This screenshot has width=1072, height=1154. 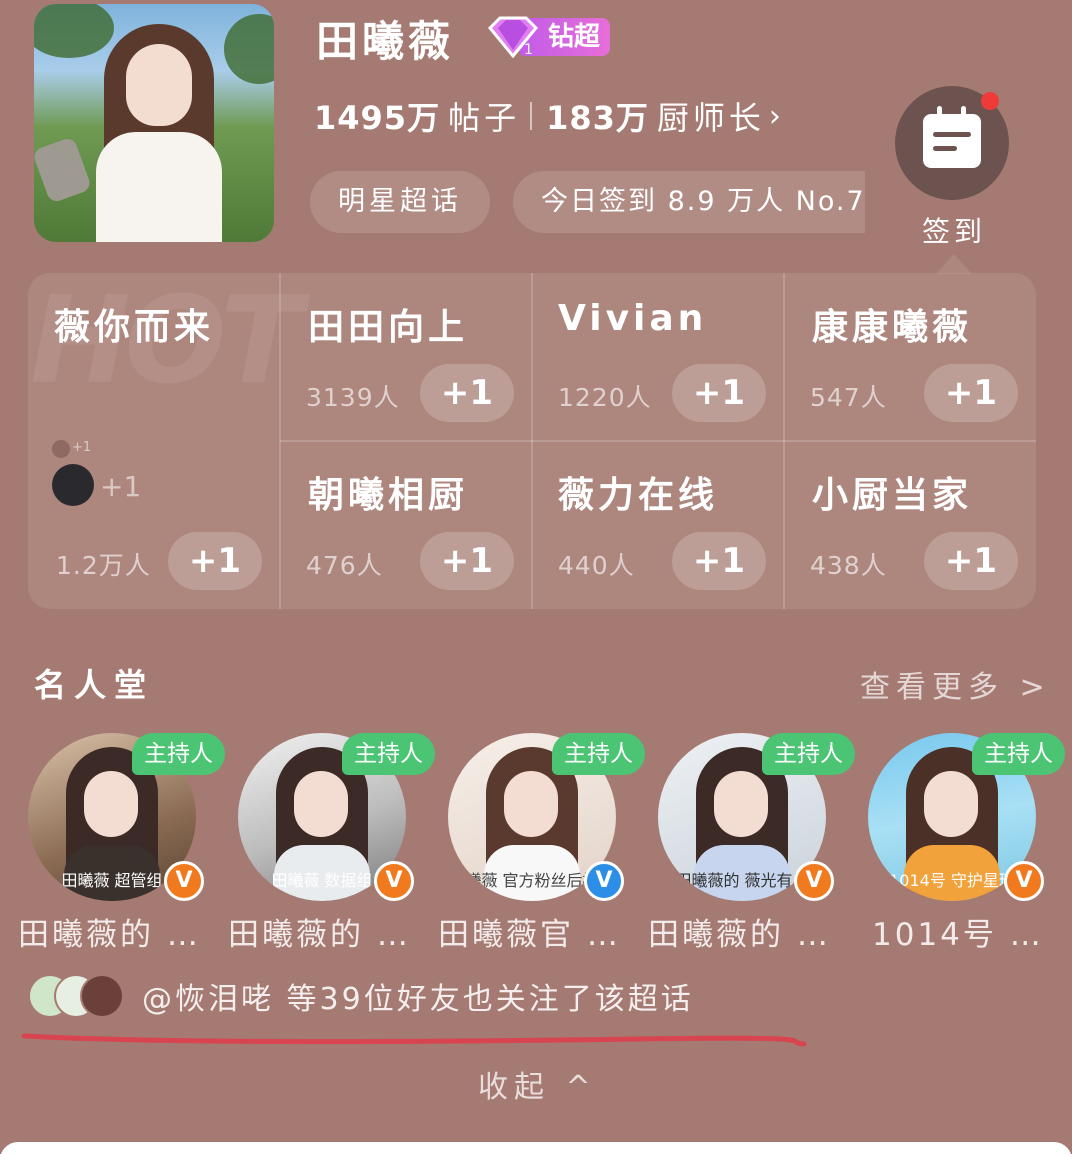 I want to click on panel-pointer, so click(x=954, y=264).